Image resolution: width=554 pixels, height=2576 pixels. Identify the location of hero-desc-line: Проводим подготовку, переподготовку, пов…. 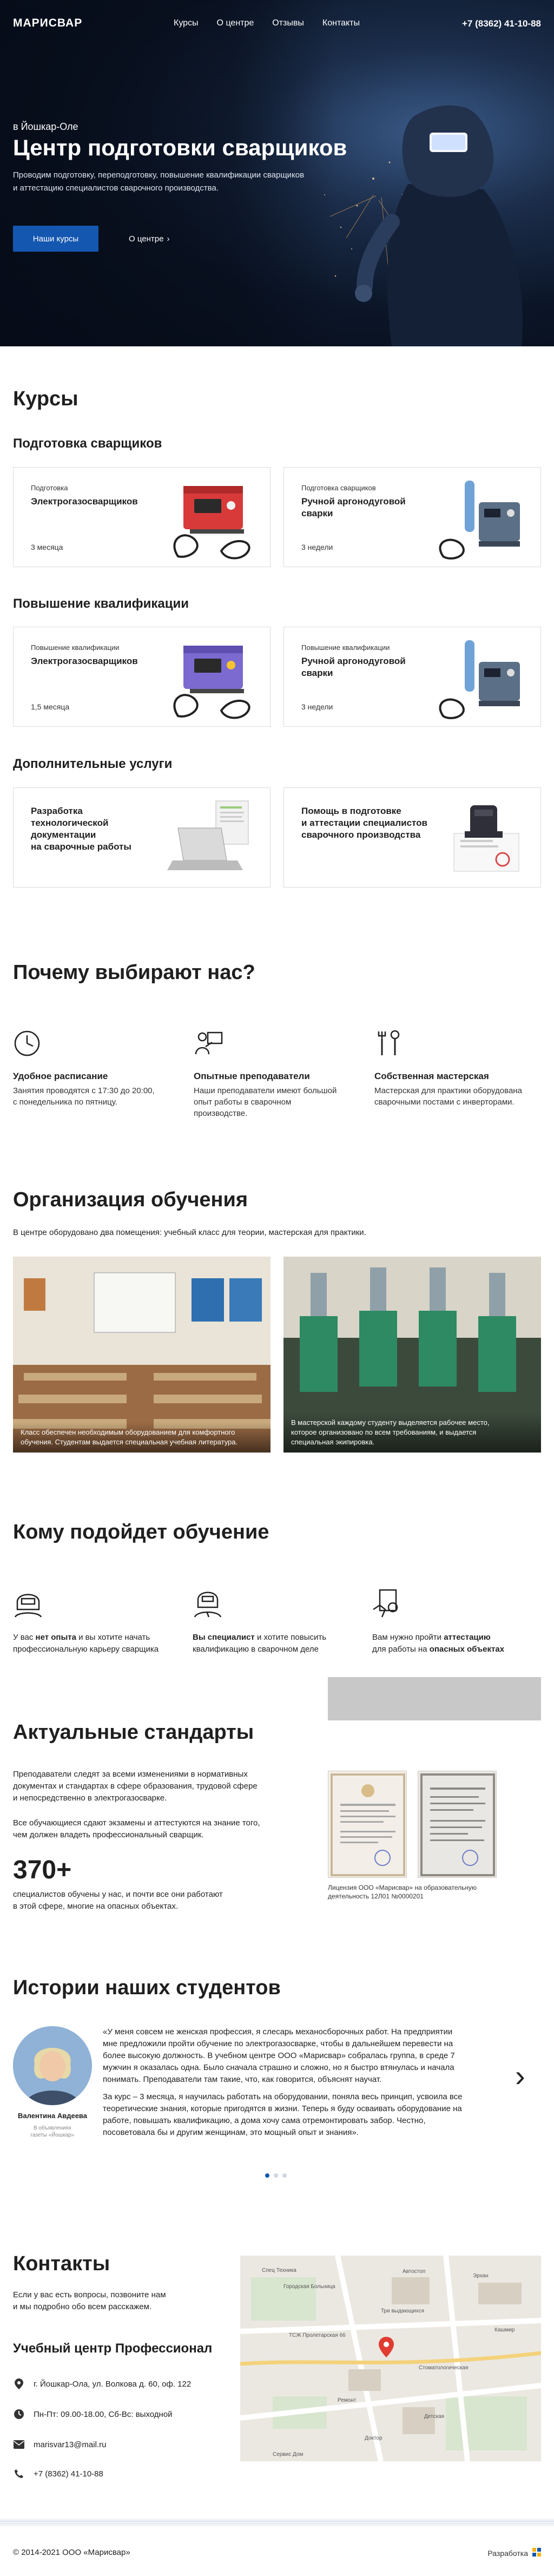
(159, 175).